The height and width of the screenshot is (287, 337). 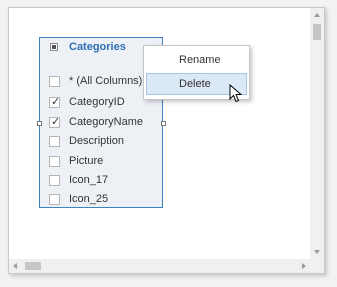 What do you see at coordinates (54, 161) in the screenshot?
I see `checkbox-picture` at bounding box center [54, 161].